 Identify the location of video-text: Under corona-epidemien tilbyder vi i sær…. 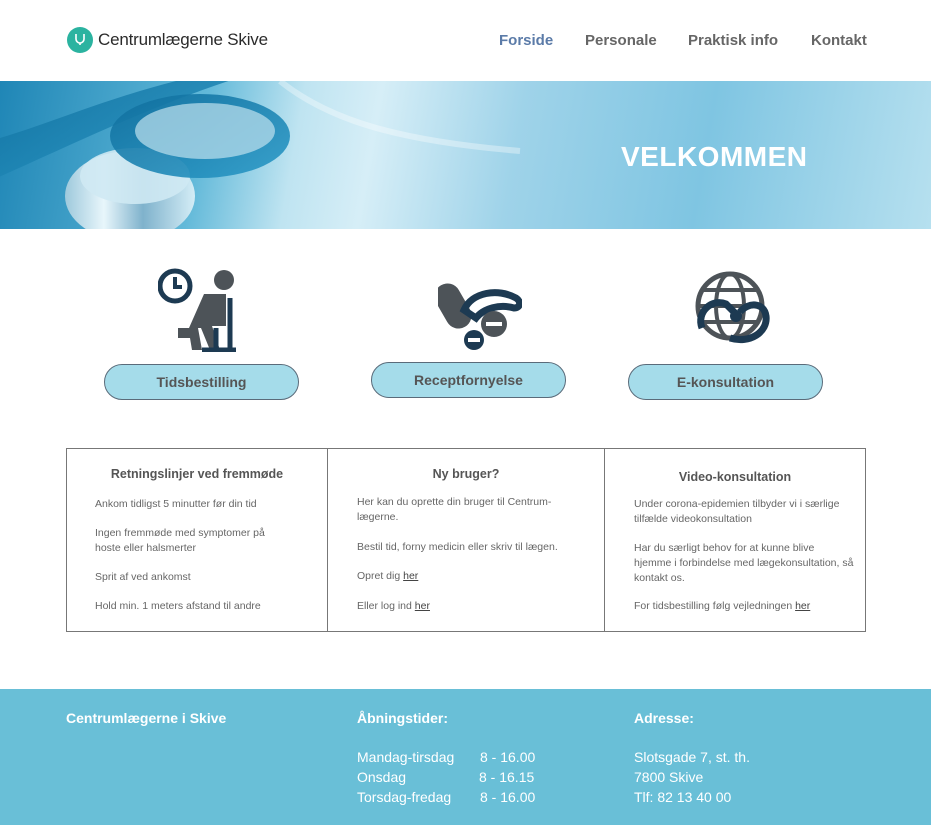
(737, 511).